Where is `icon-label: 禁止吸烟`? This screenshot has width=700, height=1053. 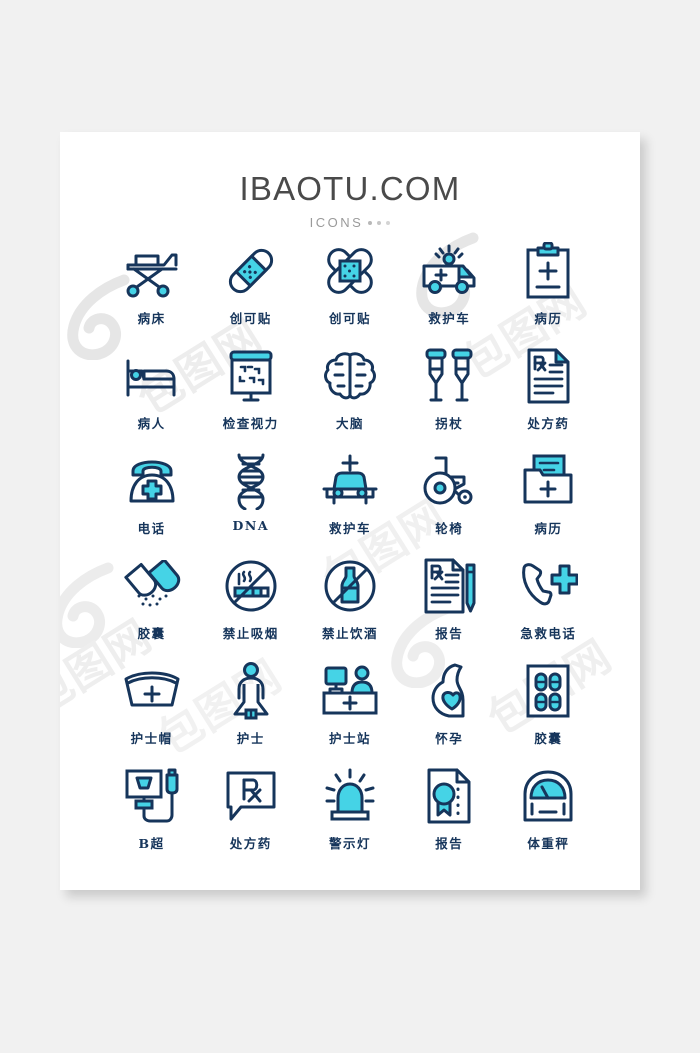
icon-label: 禁止吸烟 is located at coordinates (250, 633).